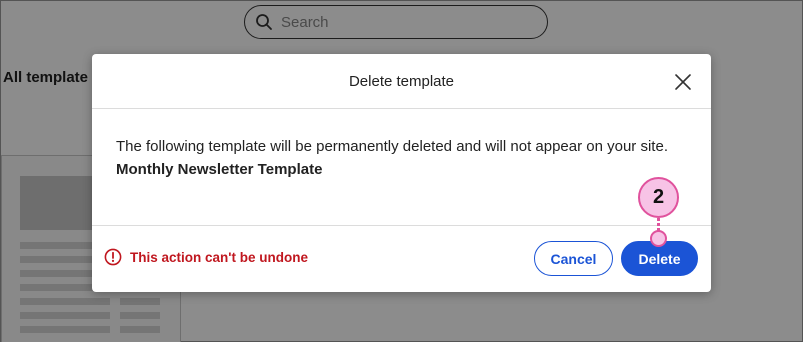  I want to click on template-name: Monthly Newsletter Template, so click(219, 169).